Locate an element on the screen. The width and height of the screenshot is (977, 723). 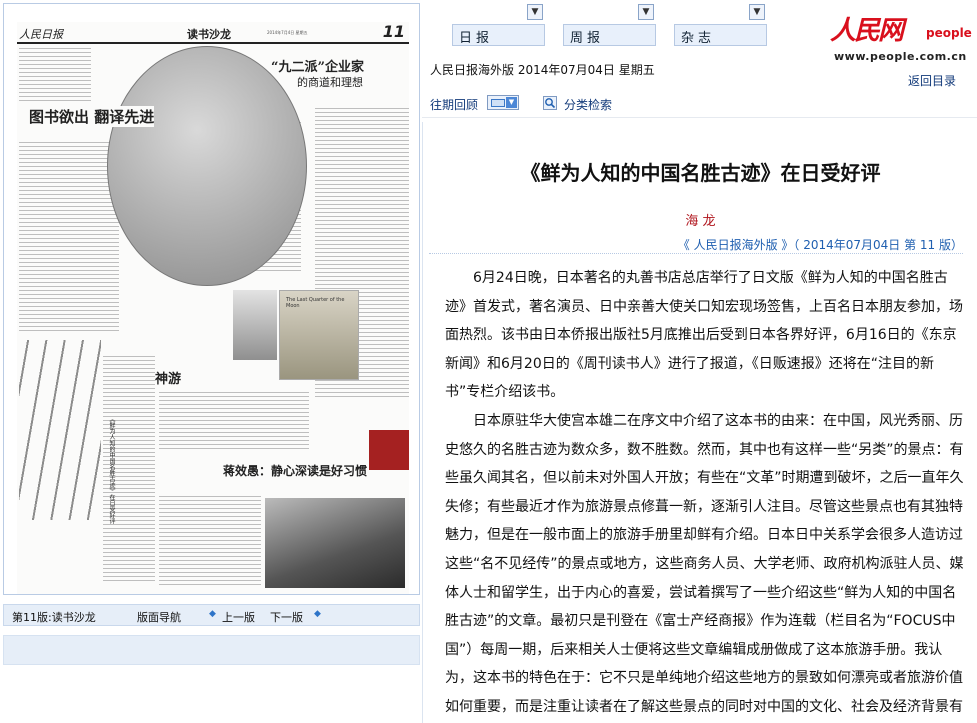
newspaper-header: 人民日报 读书沙龙 2014年7月4日 星期五 11 is located at coordinates (213, 33).